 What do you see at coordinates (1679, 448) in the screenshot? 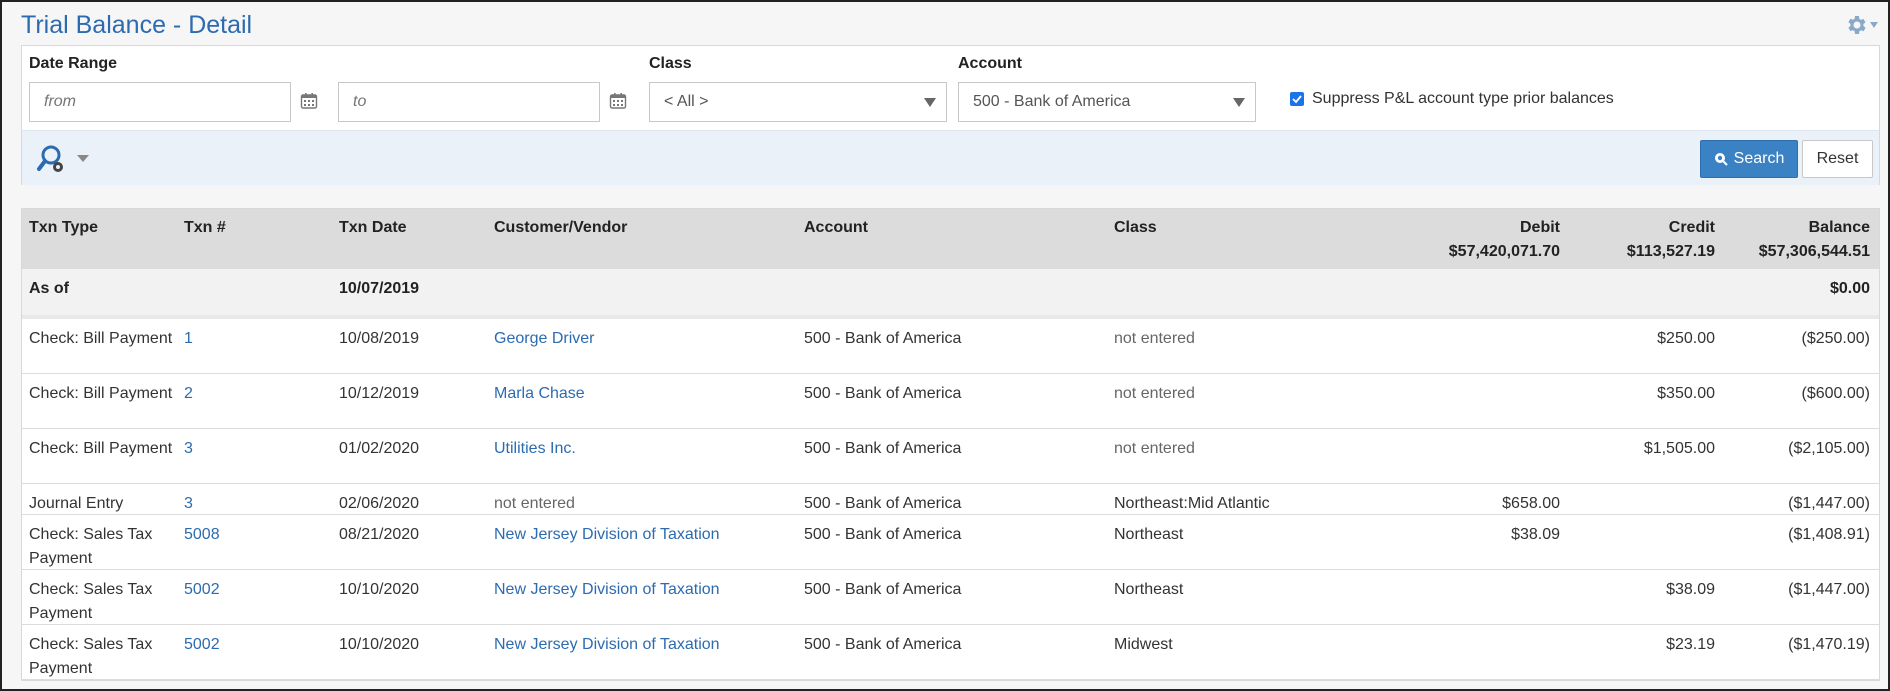
I see `credit-cell: $1,505.00` at bounding box center [1679, 448].